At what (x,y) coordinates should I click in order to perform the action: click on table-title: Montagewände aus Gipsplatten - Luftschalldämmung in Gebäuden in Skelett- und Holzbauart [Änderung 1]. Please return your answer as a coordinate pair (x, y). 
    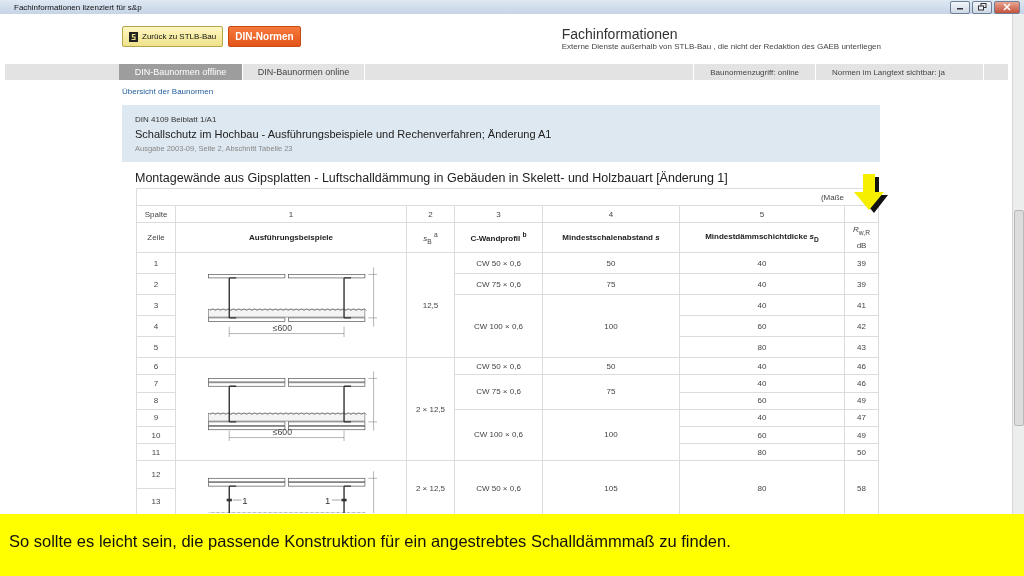
    Looking at the image, I should click on (432, 178).